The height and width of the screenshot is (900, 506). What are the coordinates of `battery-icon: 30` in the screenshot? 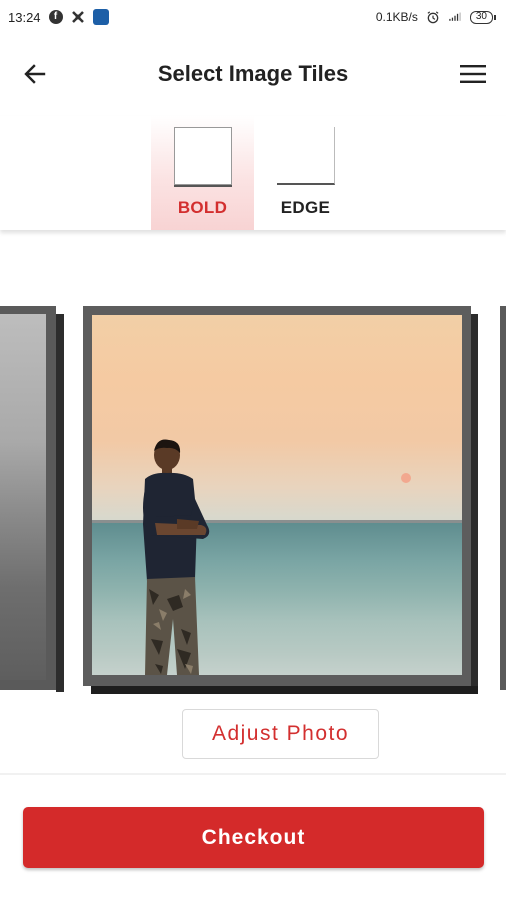 It's located at (482, 17).